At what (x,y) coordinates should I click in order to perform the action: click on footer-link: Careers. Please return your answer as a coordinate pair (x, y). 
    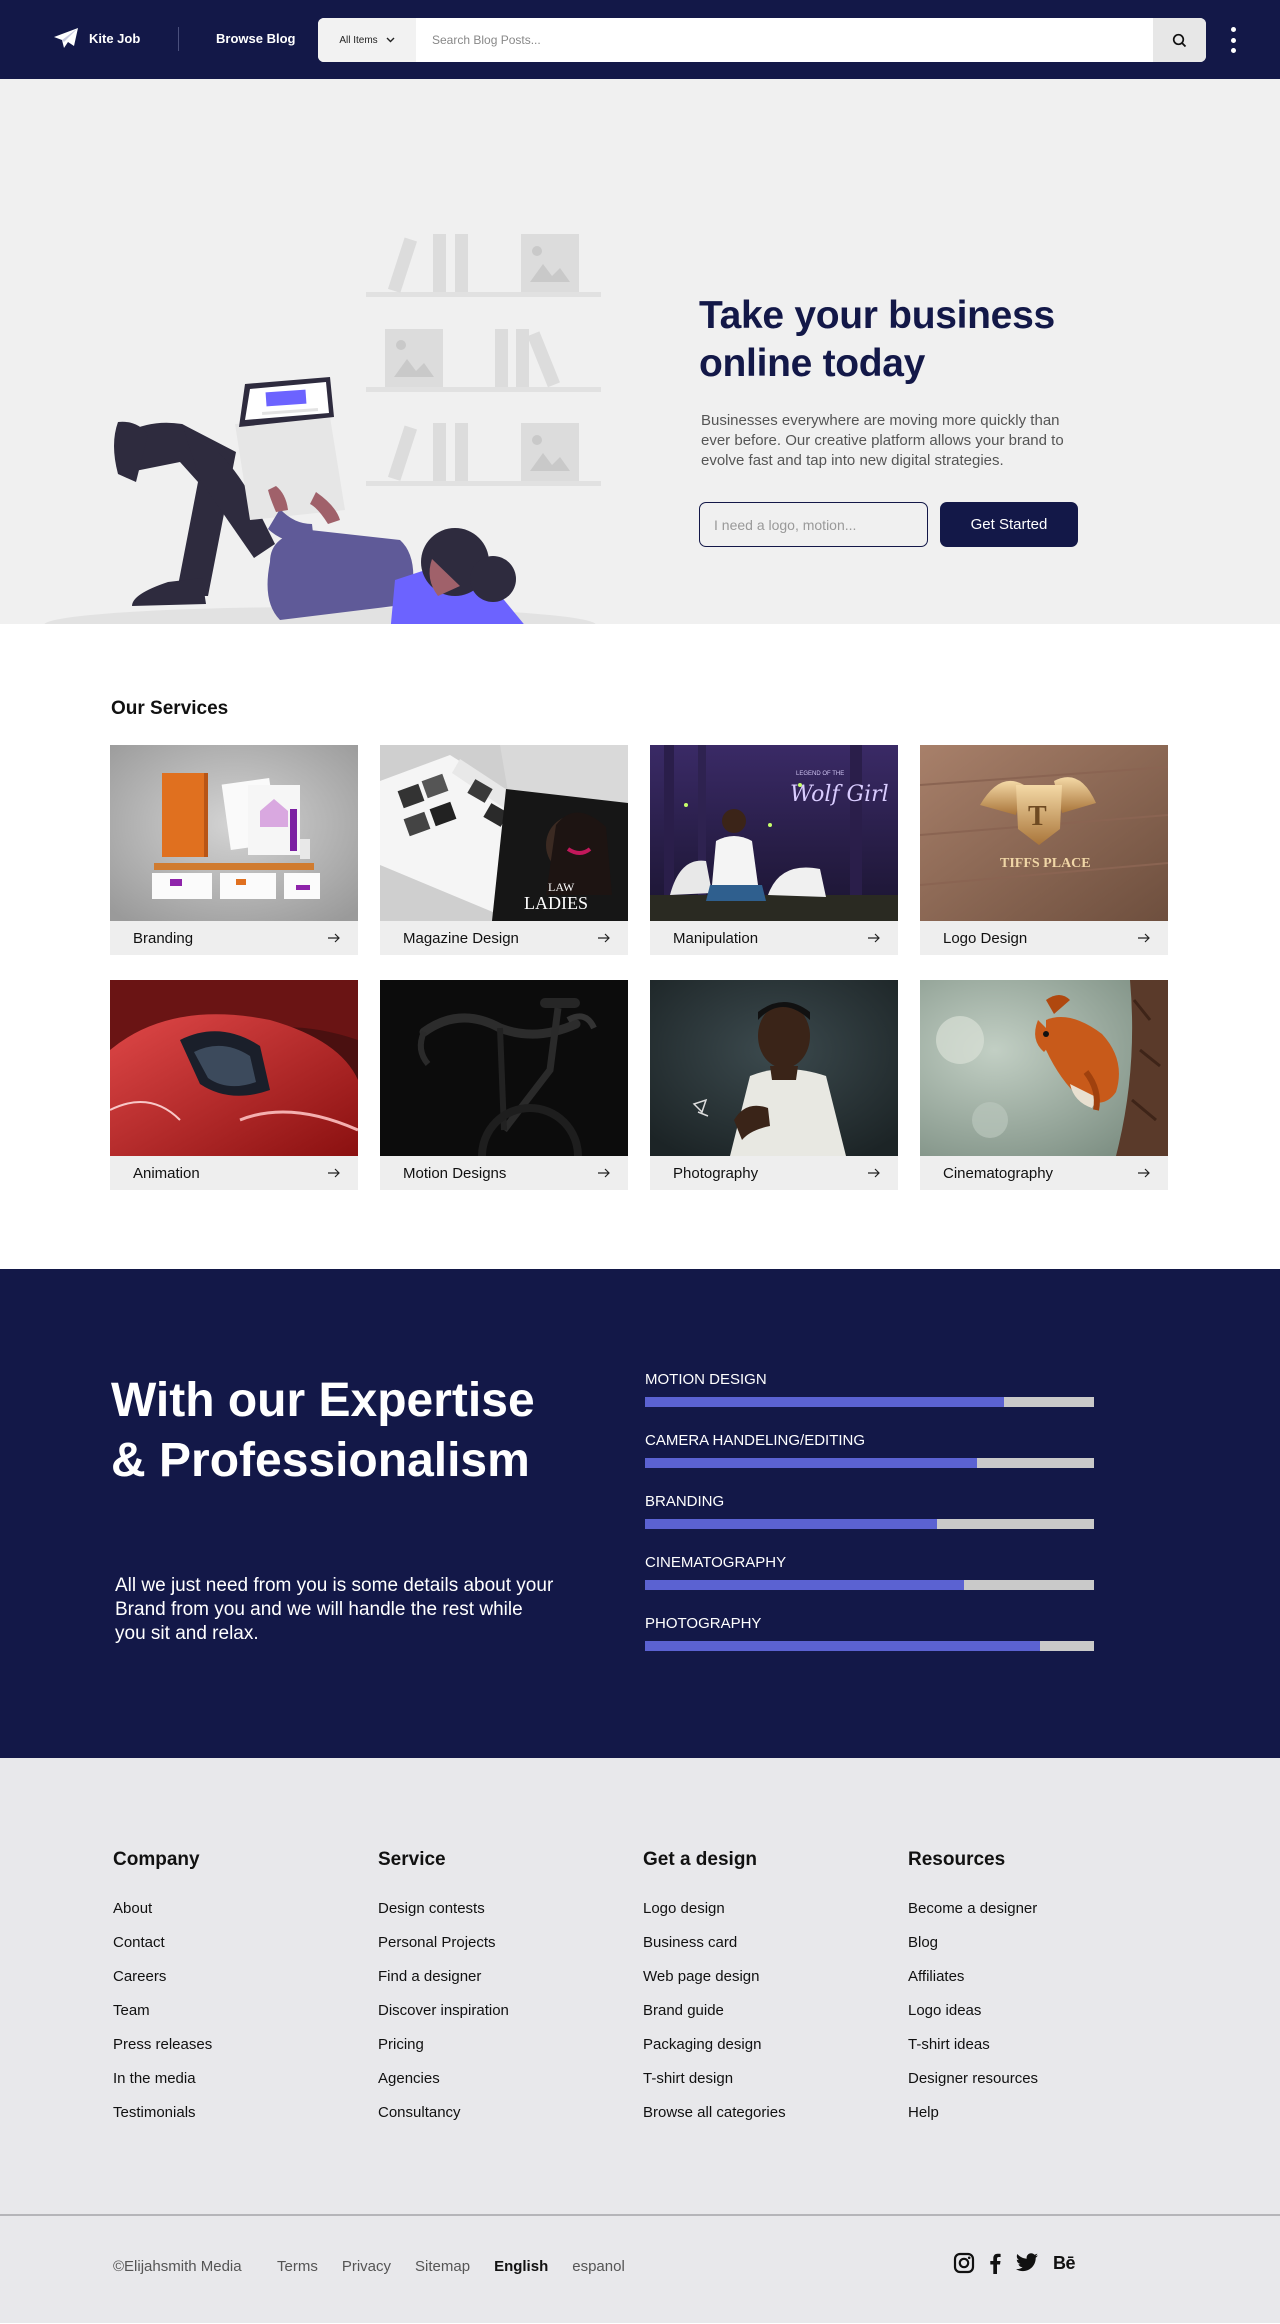
    Looking at the image, I should click on (233, 1977).